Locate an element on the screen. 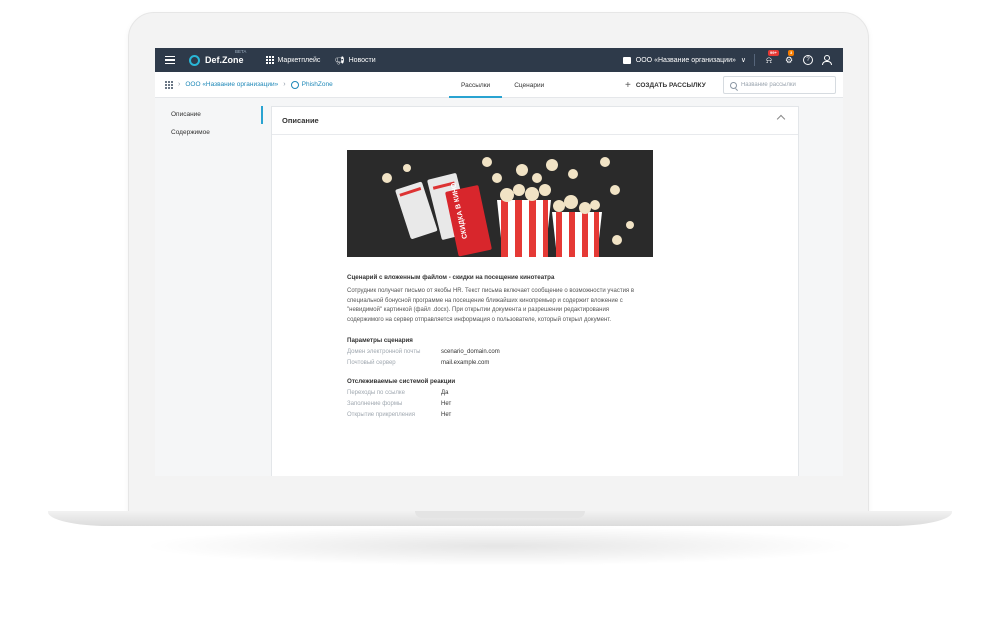 The image size is (1000, 631). param-key: Почтовый сервер is located at coordinates (371, 363).